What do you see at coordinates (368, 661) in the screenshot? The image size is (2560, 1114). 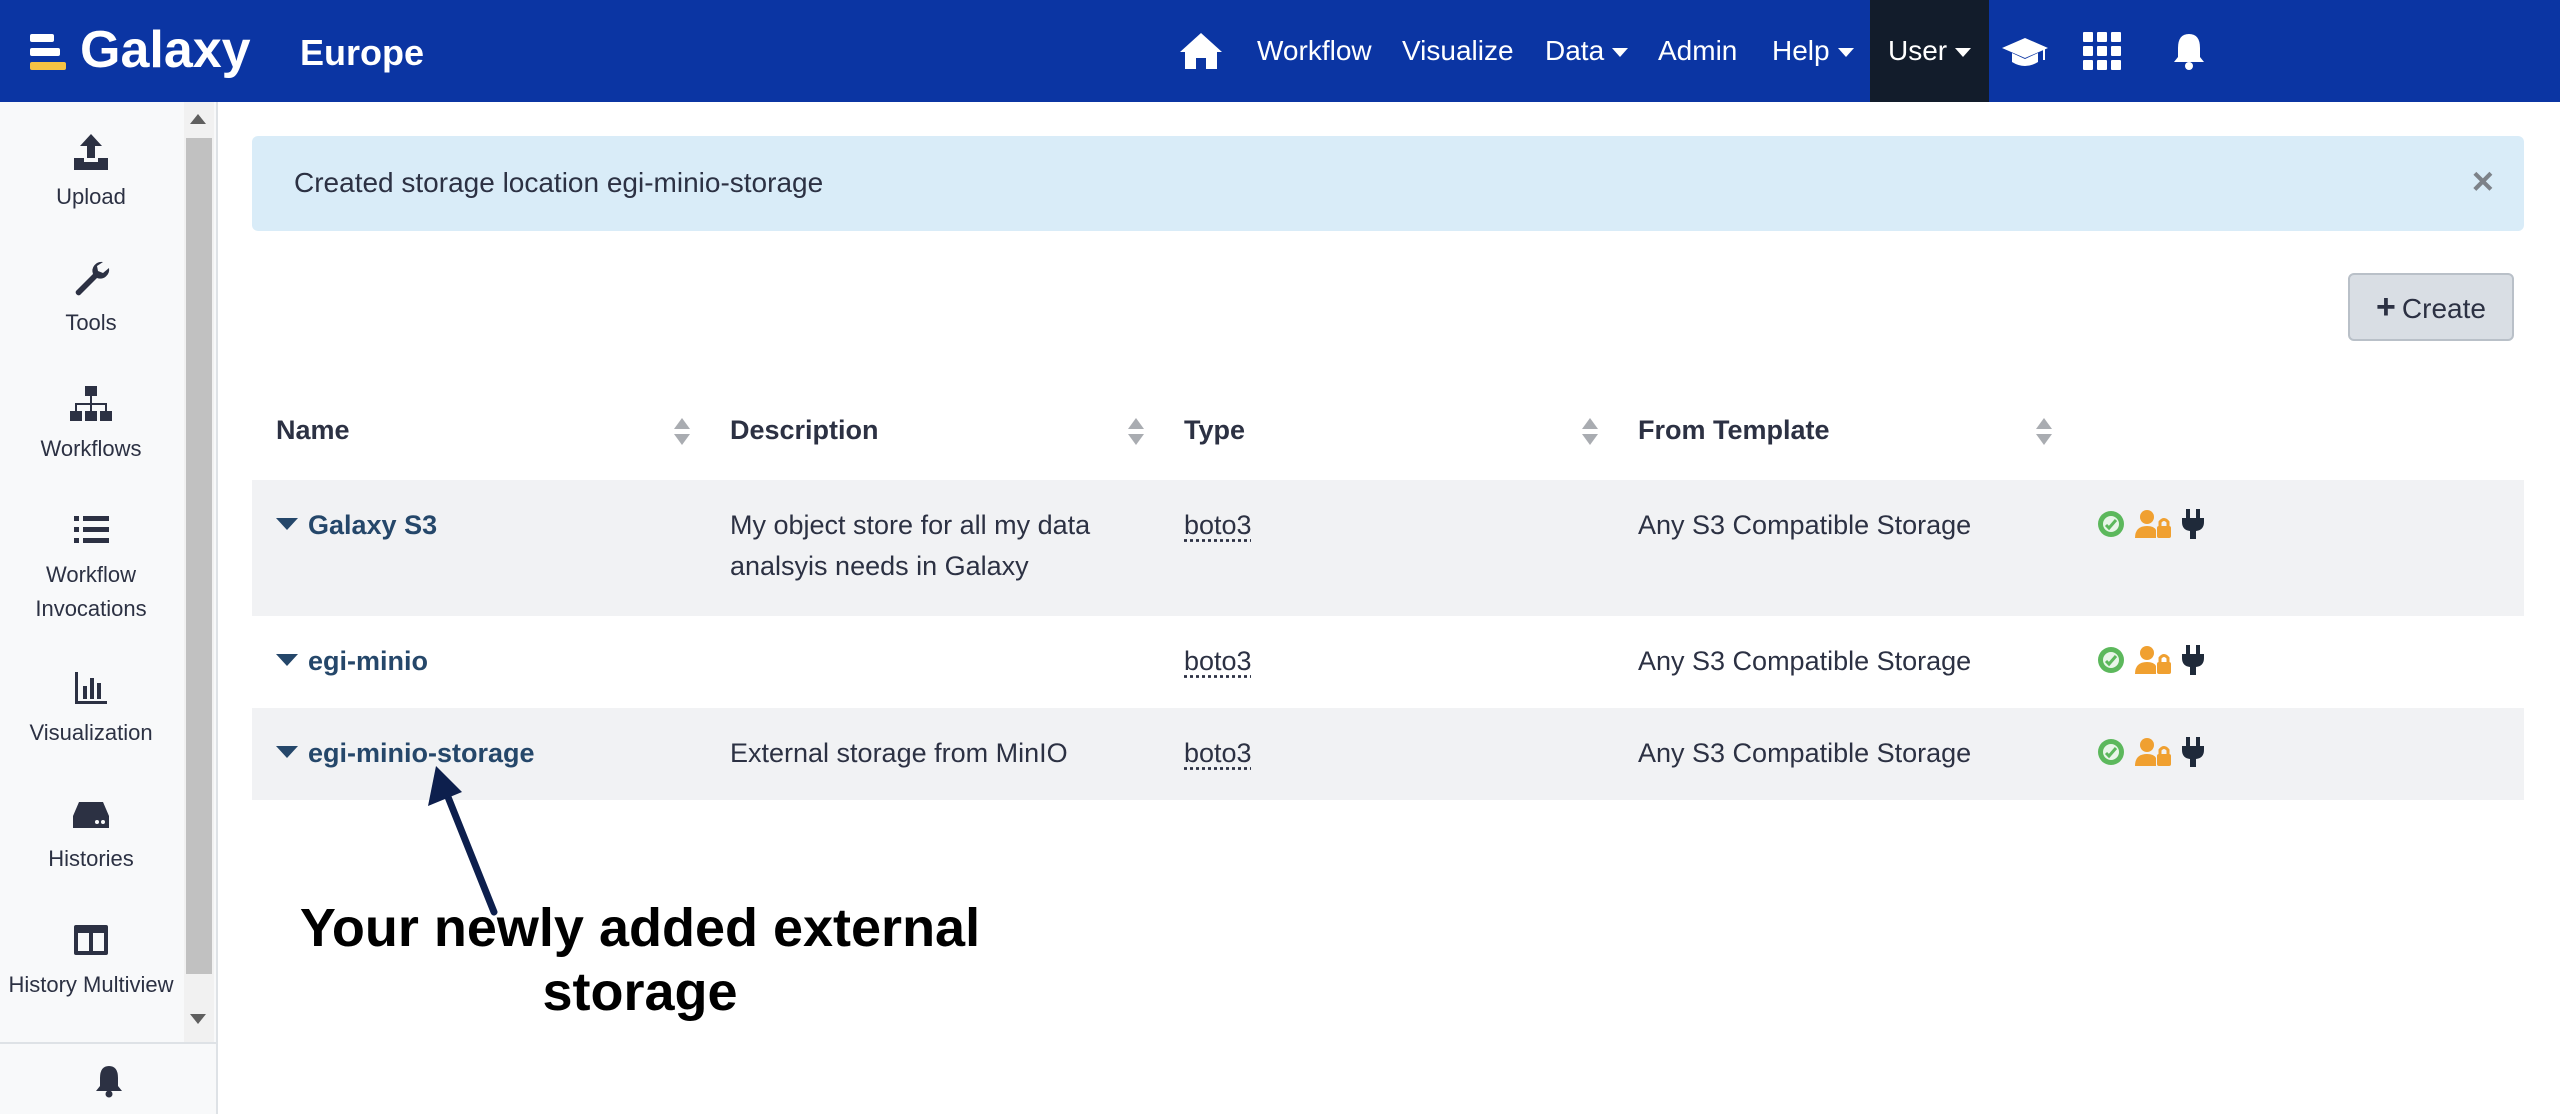 I see `storage-name: egi-minio` at bounding box center [368, 661].